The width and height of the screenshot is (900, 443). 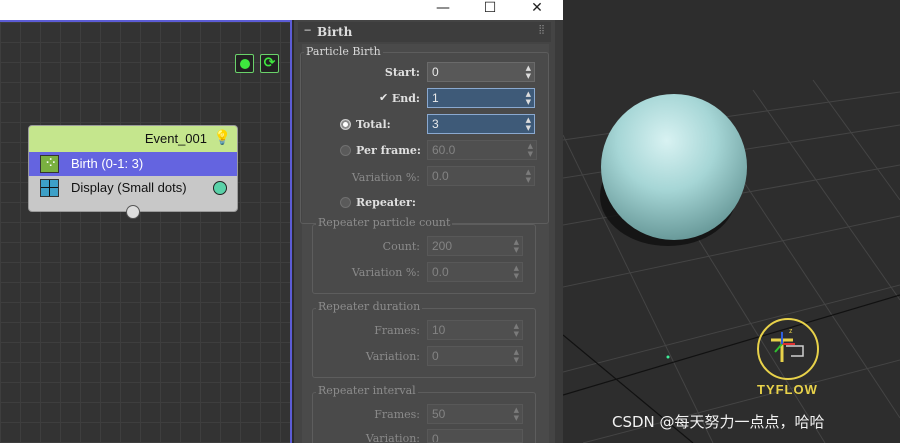 I want to click on end-value: 1, so click(x=435, y=98).